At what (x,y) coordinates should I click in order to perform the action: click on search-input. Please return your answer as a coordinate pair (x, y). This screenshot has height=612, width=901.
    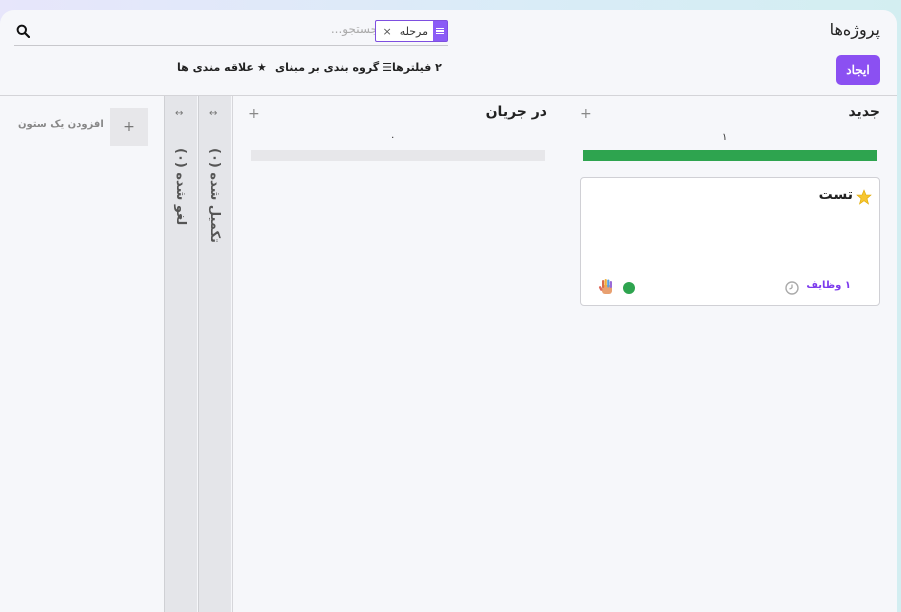
    Looking at the image, I should click on (253, 29).